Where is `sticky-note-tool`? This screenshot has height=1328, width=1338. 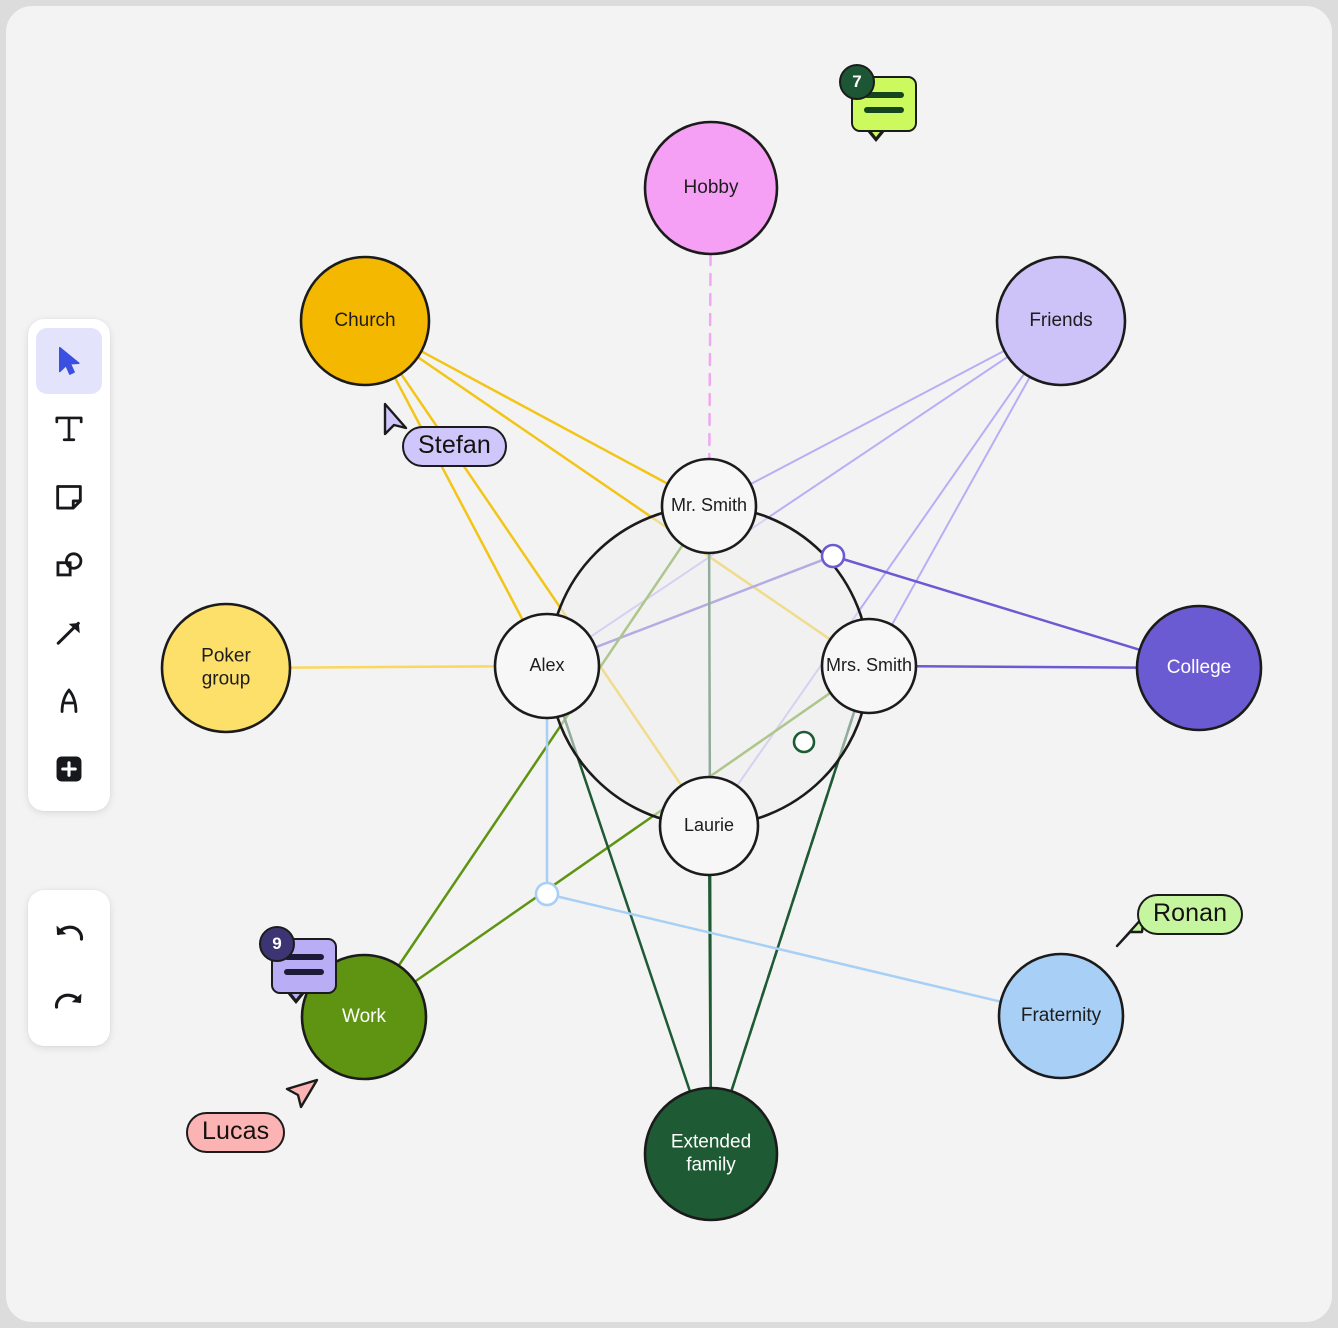
sticky-note-tool is located at coordinates (69, 497).